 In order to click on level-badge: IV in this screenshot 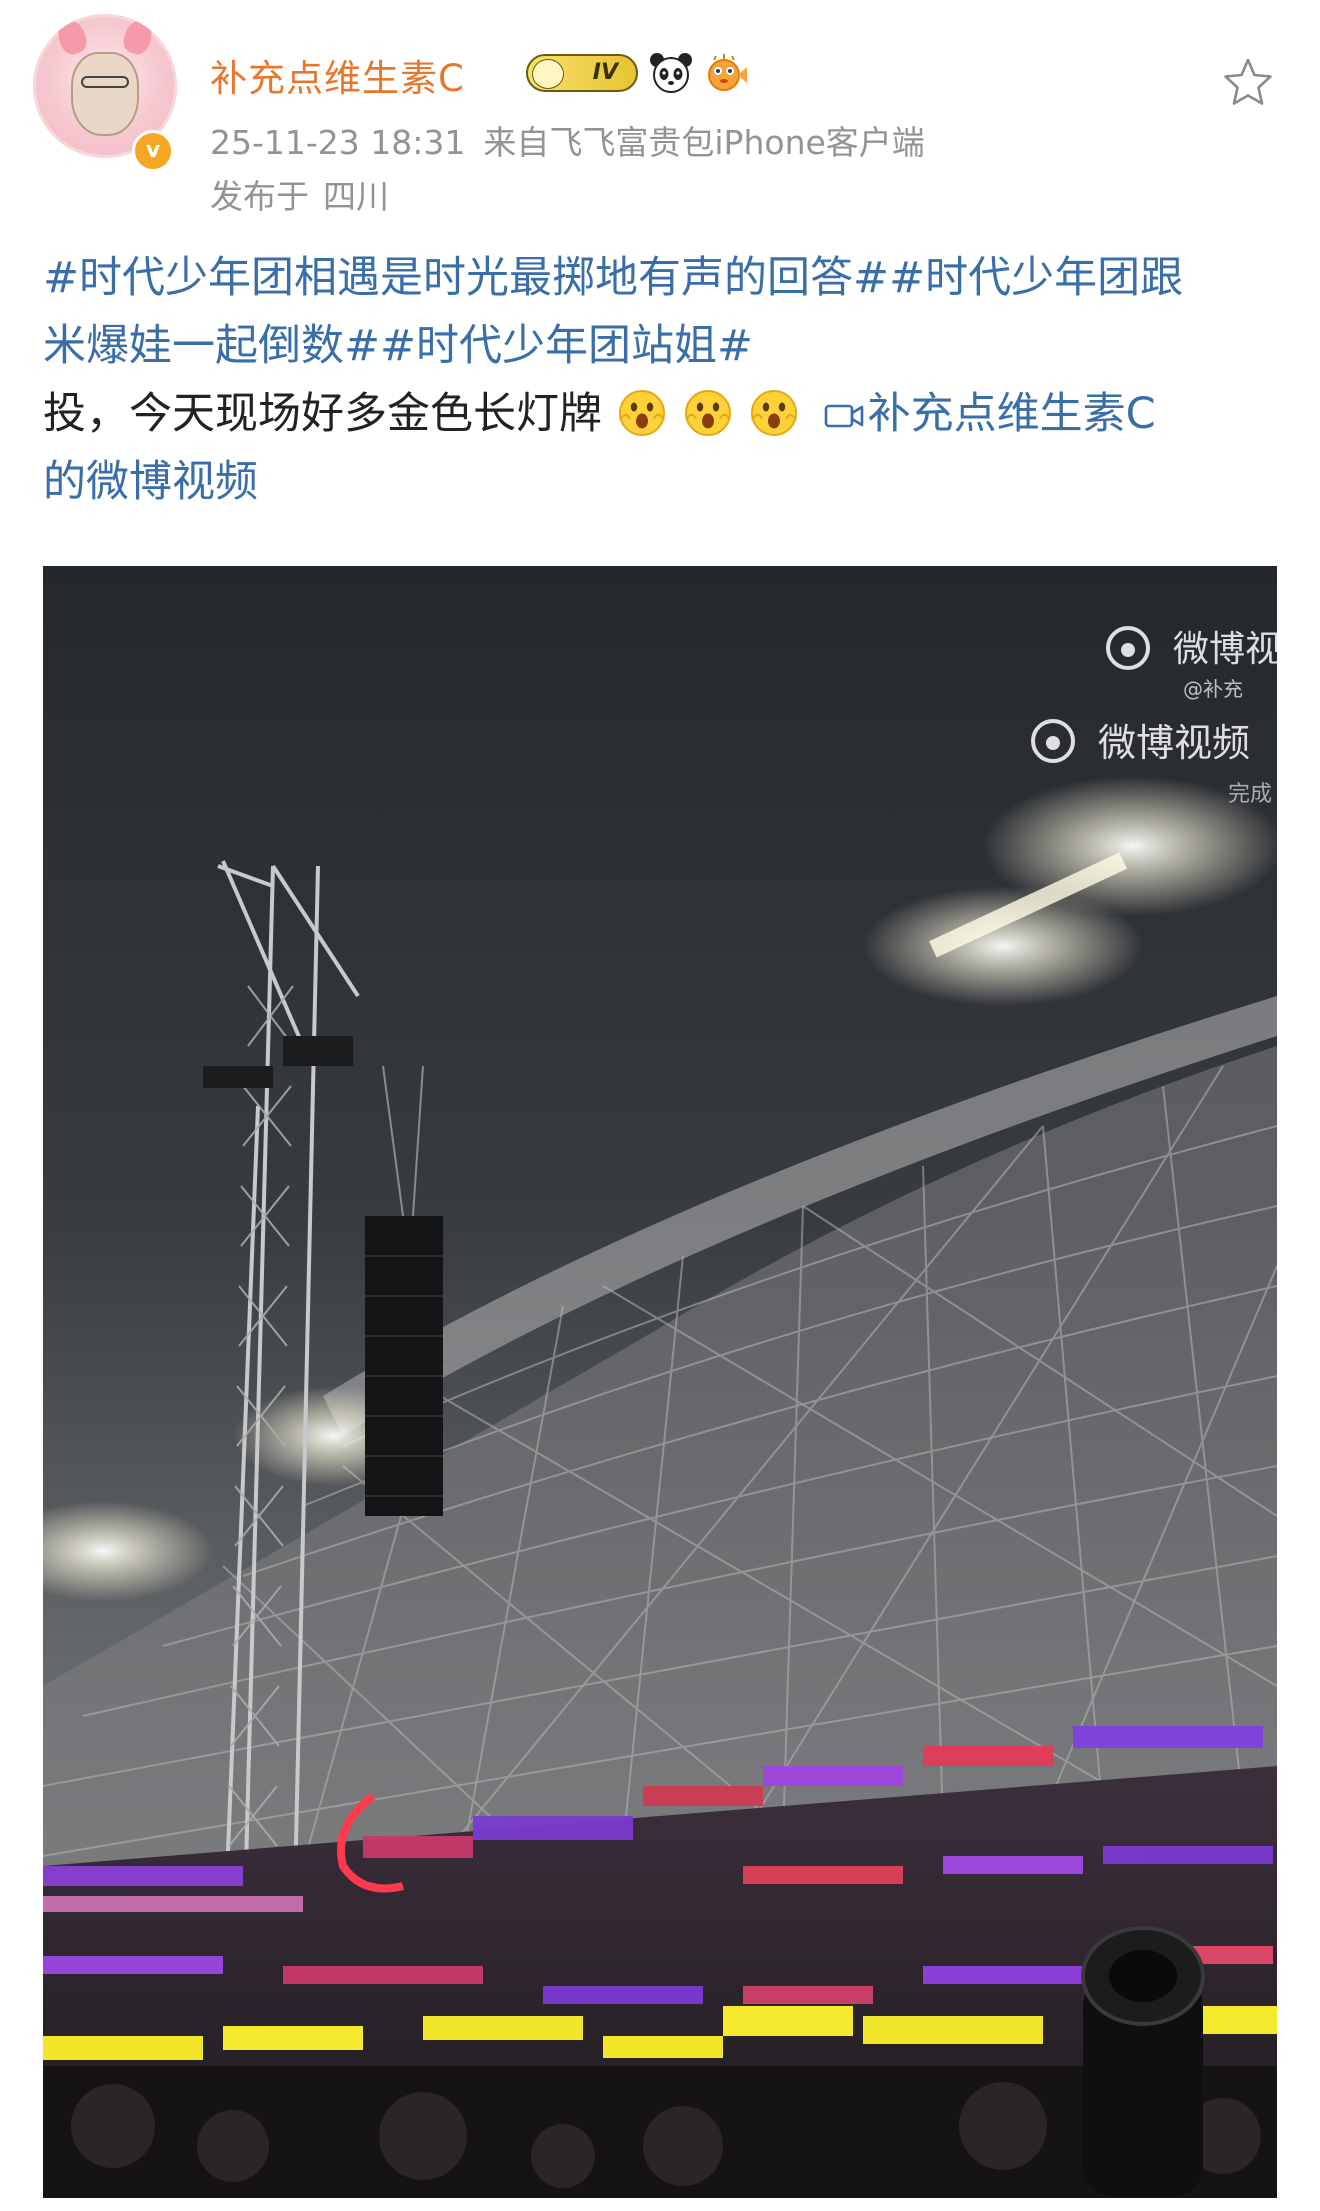, I will do `click(582, 73)`.